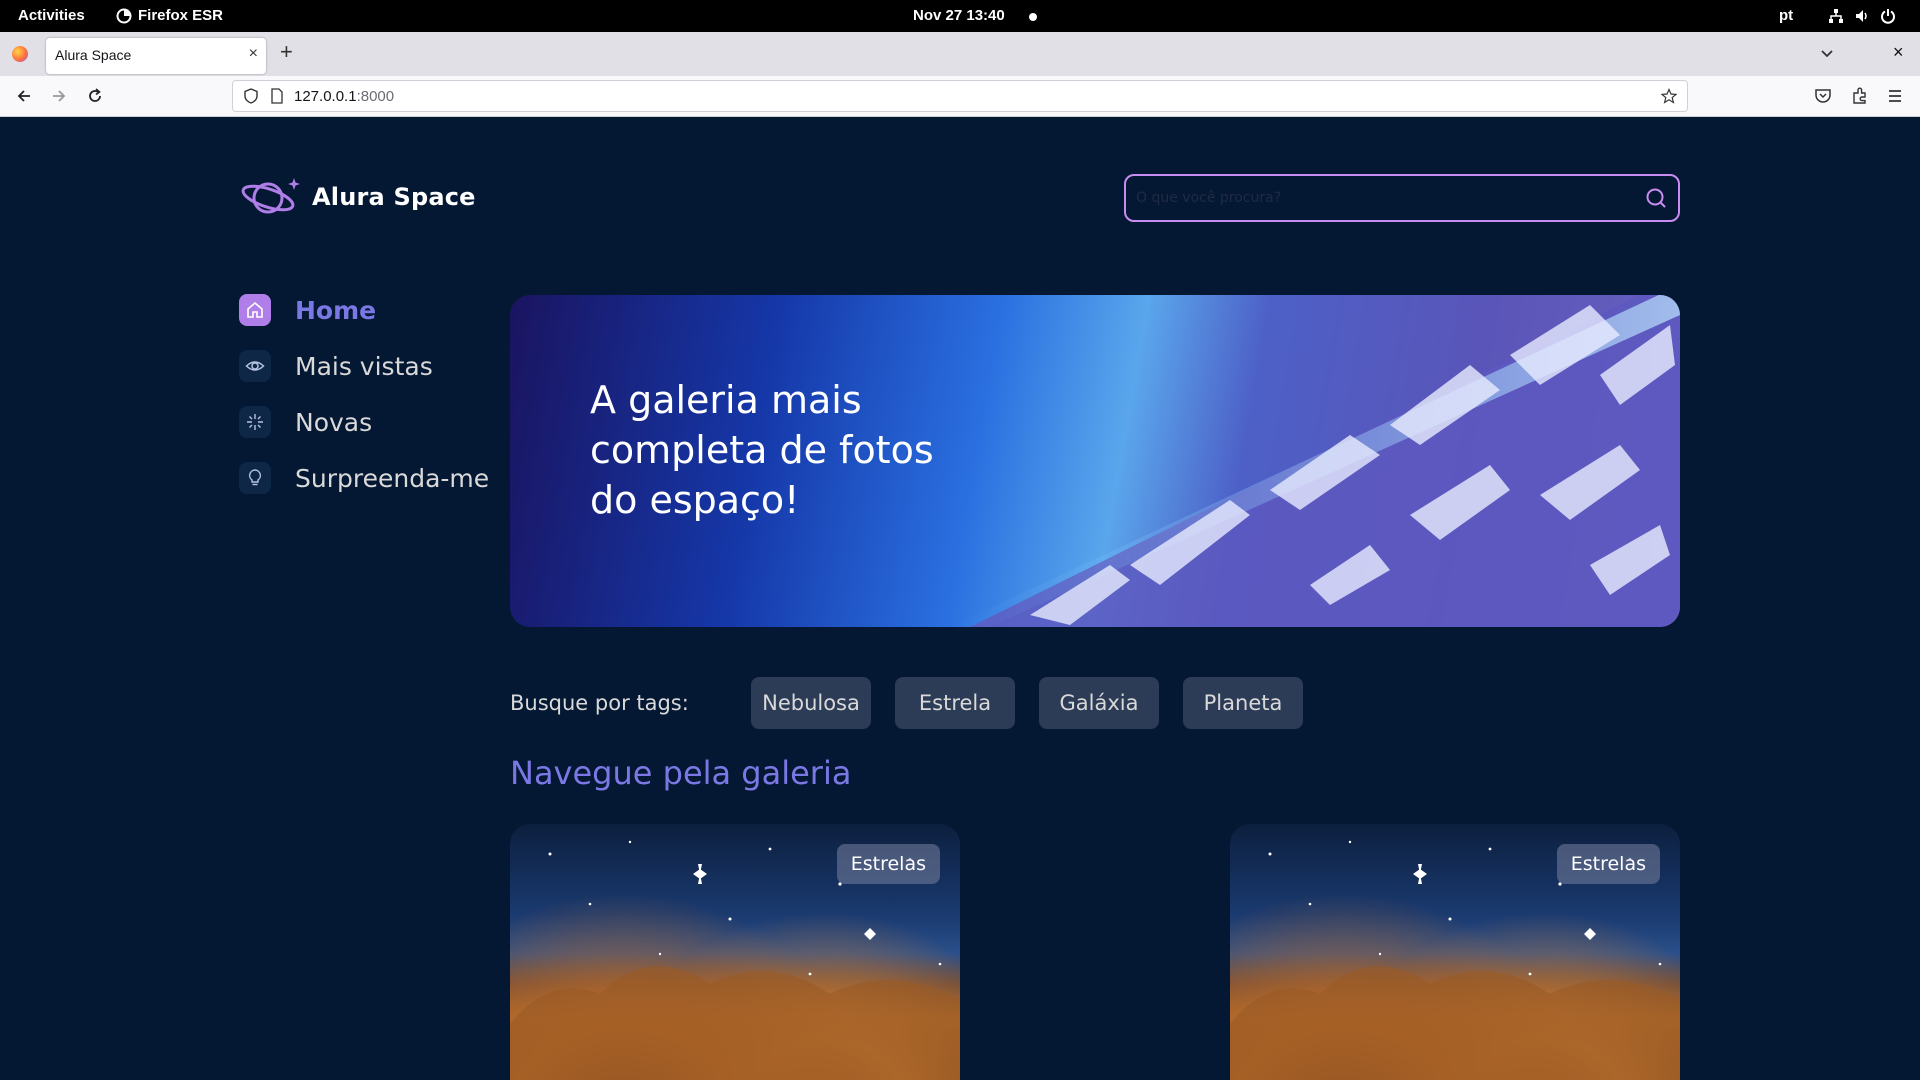 This screenshot has width=1920, height=1080. What do you see at coordinates (1033, 17) in the screenshot?
I see `notification-dot` at bounding box center [1033, 17].